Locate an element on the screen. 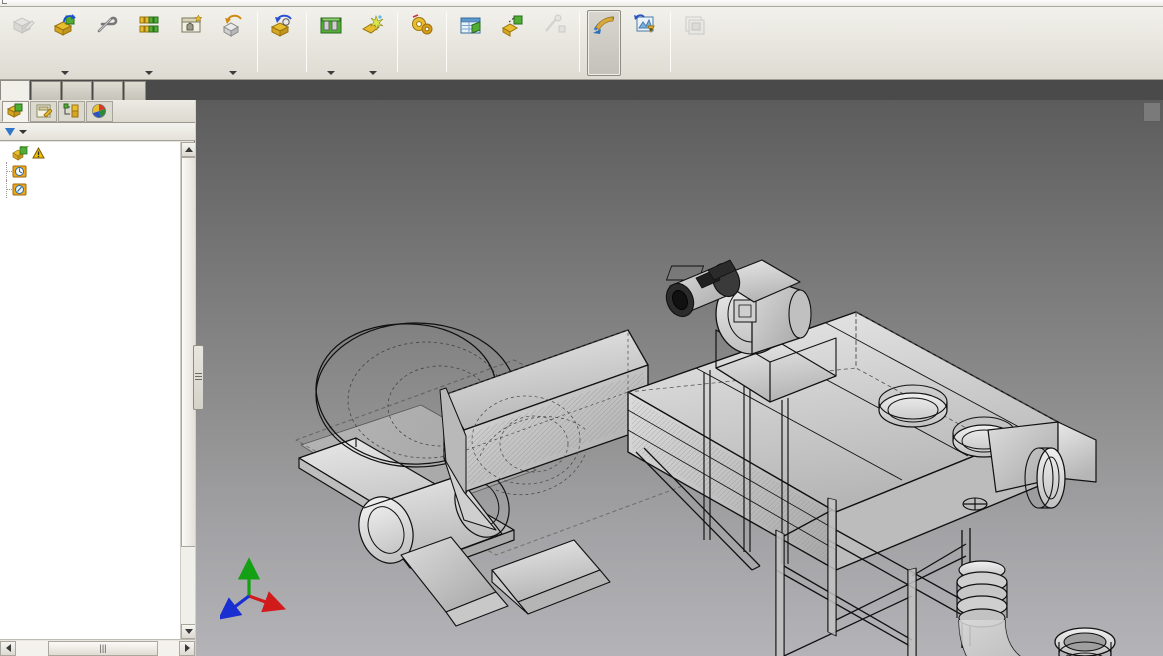 The image size is (1163, 656). ribbon-button-edit-component is located at coordinates (23, 43).